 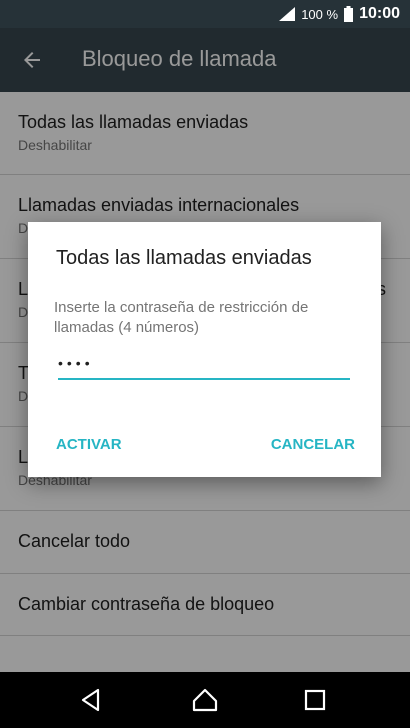 I want to click on battery-percent: 100 %, so click(x=320, y=14).